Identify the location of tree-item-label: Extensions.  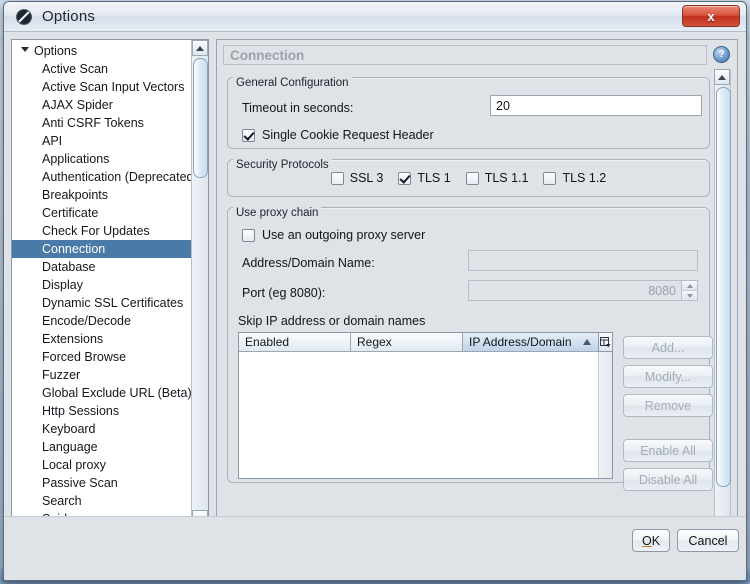
(73, 339).